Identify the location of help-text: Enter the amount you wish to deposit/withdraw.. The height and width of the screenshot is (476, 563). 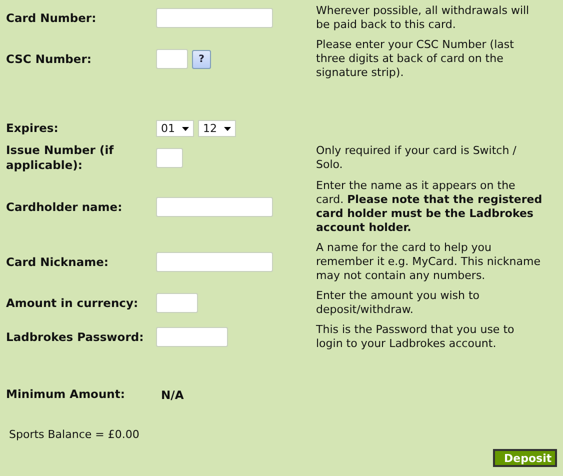
(398, 303).